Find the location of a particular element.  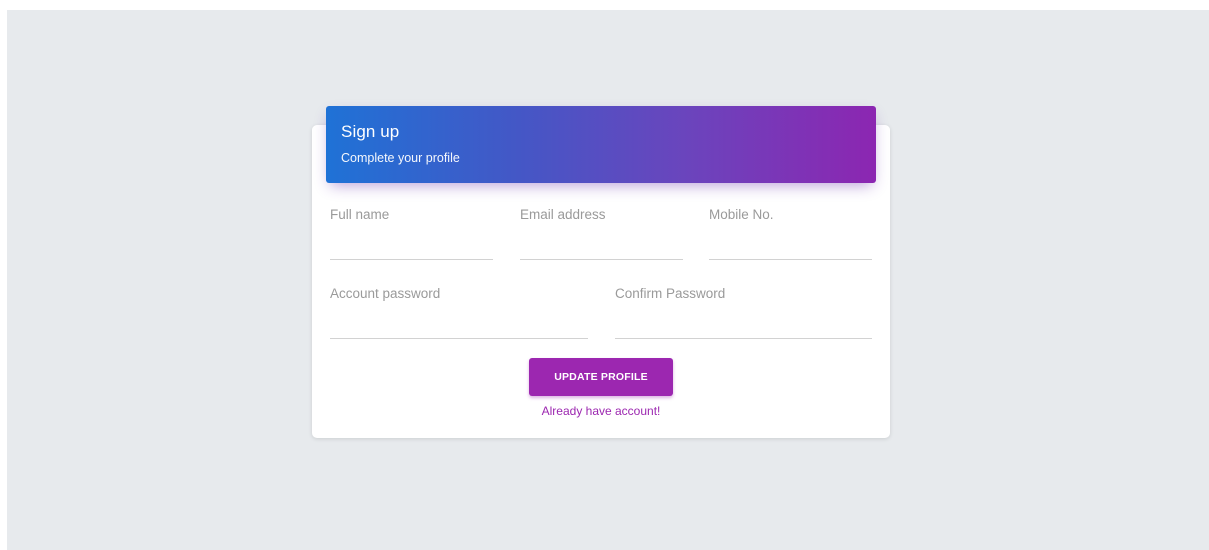

email-field: Email address is located at coordinates (601, 235).